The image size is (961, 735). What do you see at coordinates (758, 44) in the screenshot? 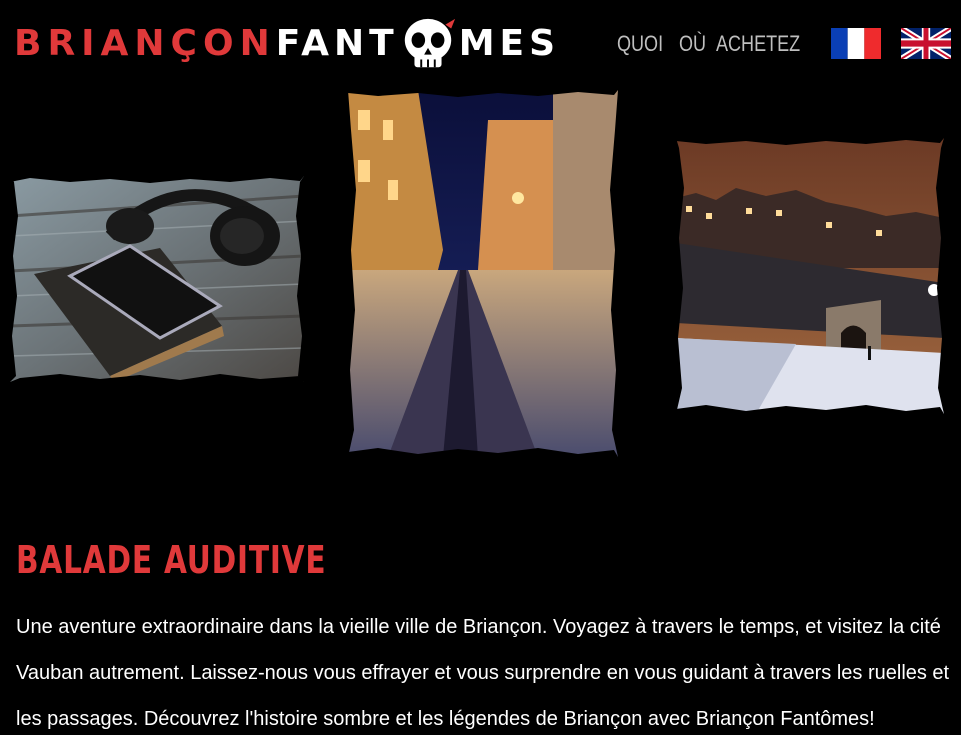
I see `nav-link-achetez: ACHETEZ` at bounding box center [758, 44].